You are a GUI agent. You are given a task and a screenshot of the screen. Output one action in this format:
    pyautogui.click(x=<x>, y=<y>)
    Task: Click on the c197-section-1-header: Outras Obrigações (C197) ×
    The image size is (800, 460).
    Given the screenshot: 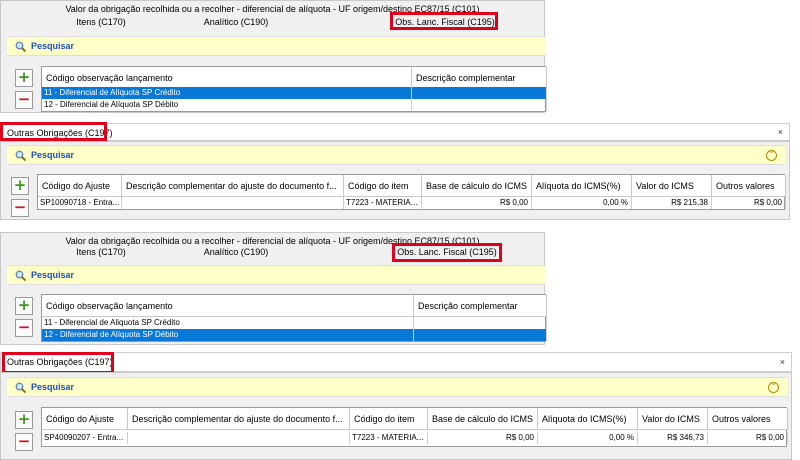 What is the action you would take?
    pyautogui.click(x=395, y=132)
    